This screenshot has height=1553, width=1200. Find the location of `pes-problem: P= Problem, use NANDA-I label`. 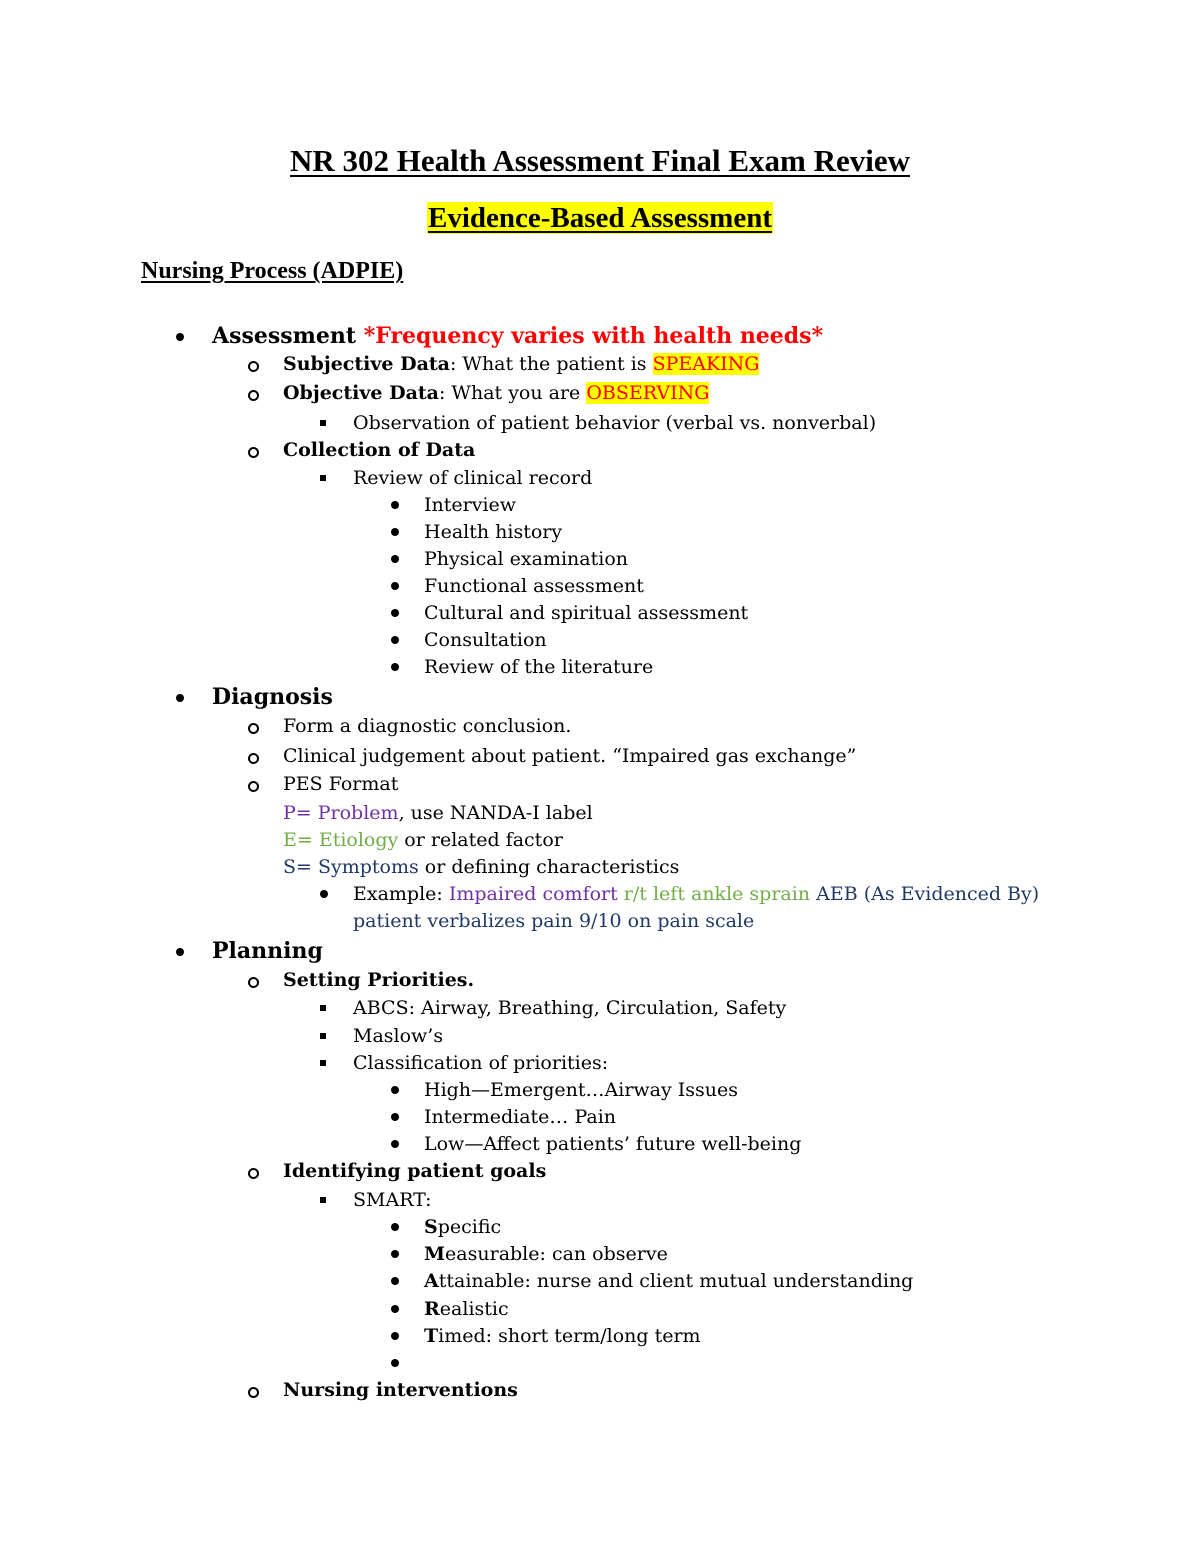

pes-problem: P= Problem, use NANDA-I label is located at coordinates (438, 813).